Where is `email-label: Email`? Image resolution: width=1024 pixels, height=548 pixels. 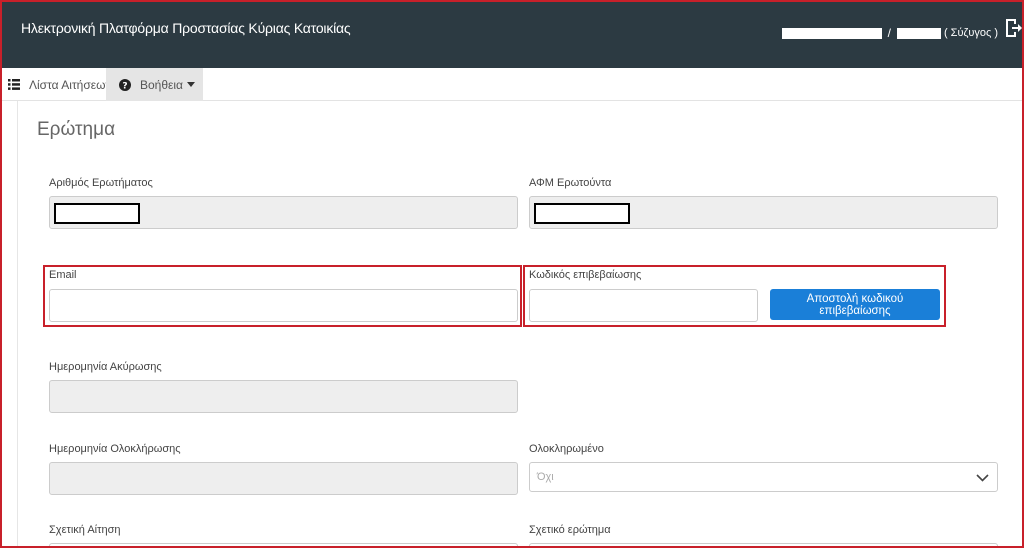 email-label: Email is located at coordinates (63, 275).